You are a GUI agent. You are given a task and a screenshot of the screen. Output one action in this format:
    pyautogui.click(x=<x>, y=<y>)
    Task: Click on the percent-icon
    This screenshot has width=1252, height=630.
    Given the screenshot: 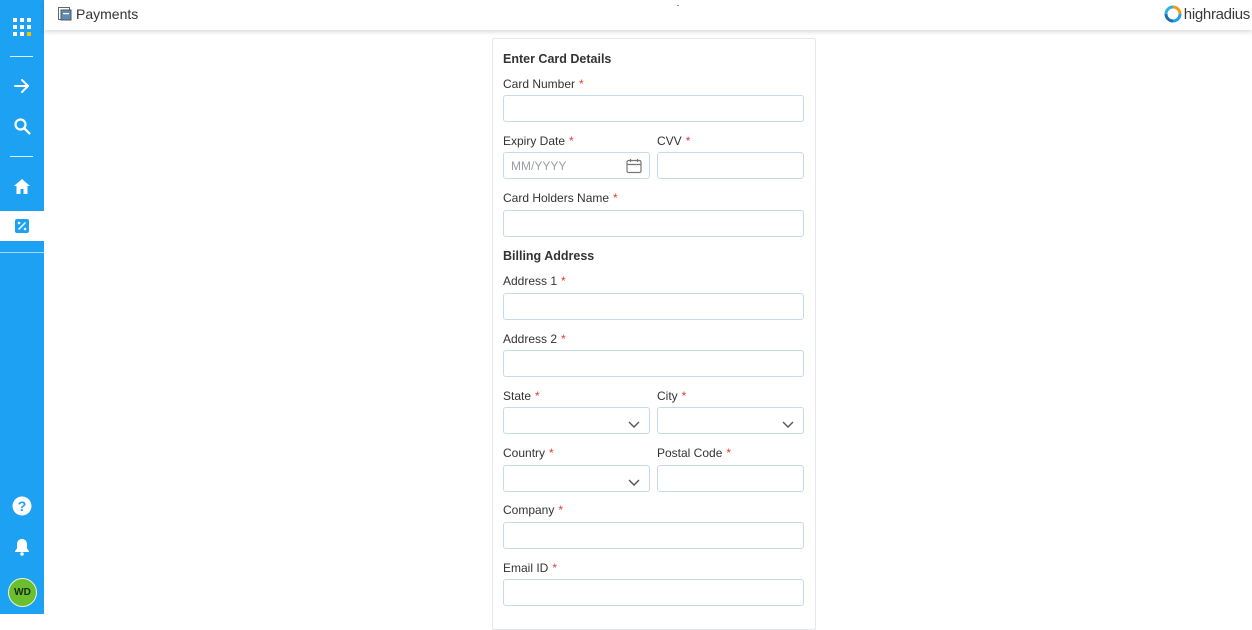 What is the action you would take?
    pyautogui.click(x=22, y=226)
    